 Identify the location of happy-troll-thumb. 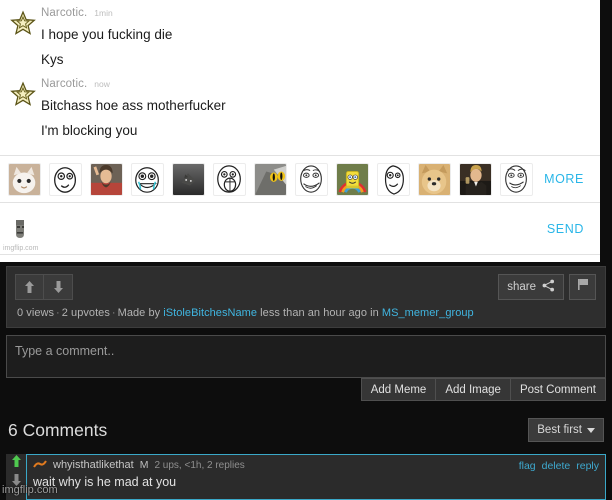
(147, 179).